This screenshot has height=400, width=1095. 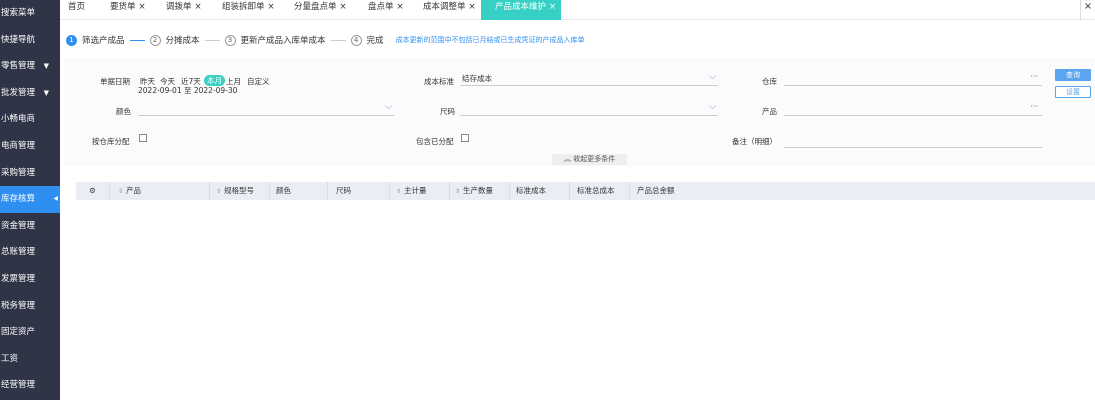 What do you see at coordinates (30, 146) in the screenshot?
I see `sidebar-item-ecommerce: 电商管理` at bounding box center [30, 146].